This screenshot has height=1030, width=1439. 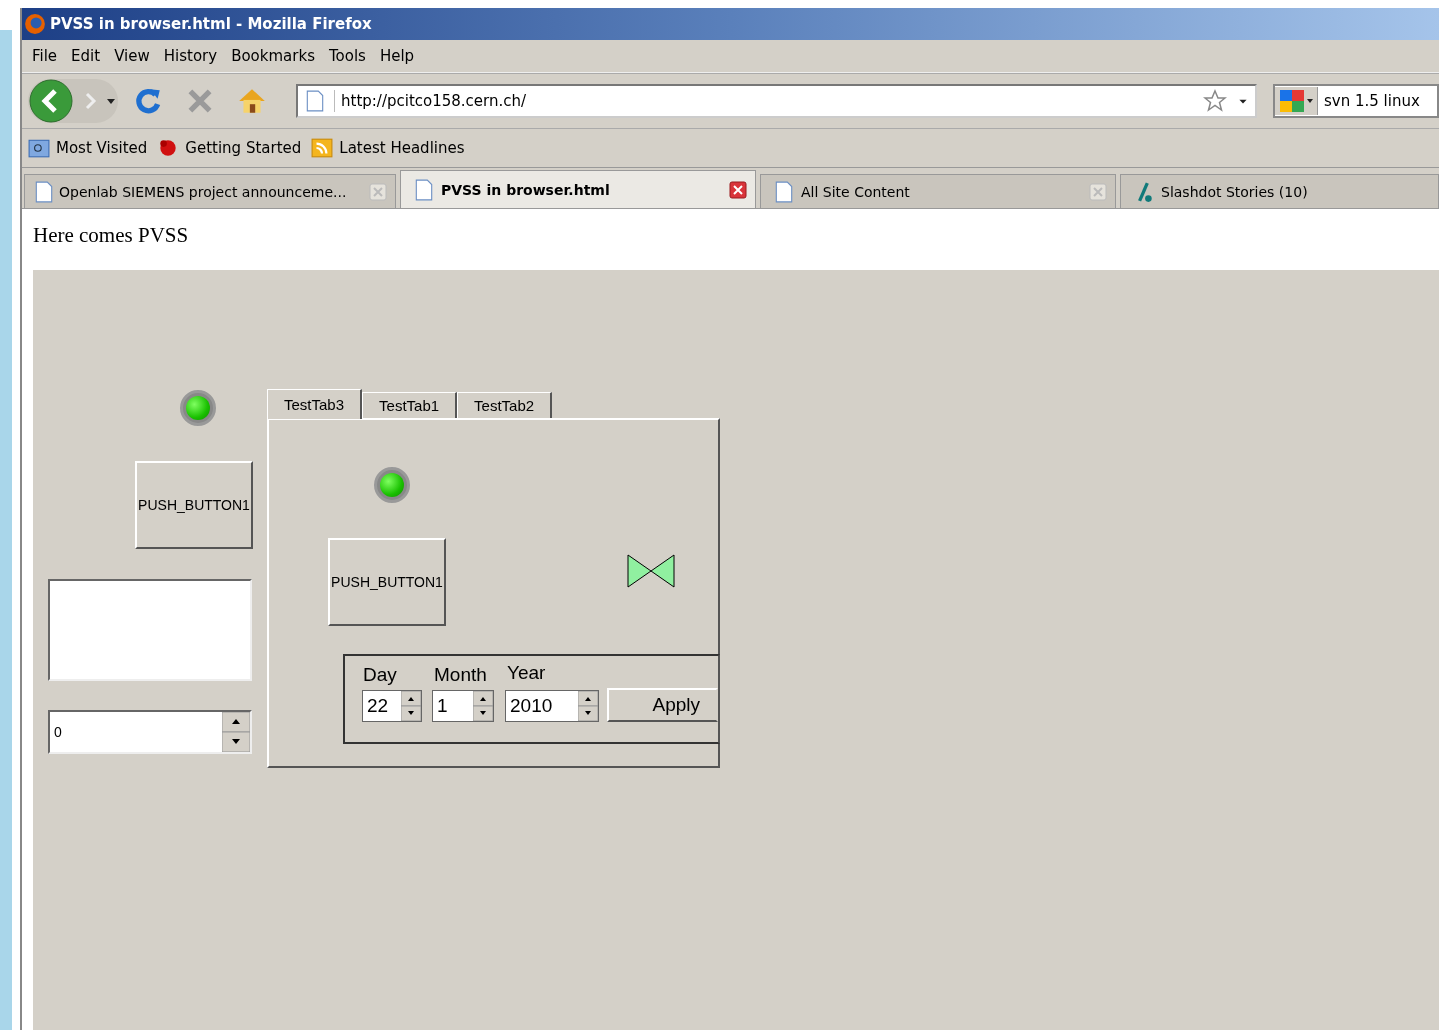 I want to click on day-label: Day, so click(x=380, y=675).